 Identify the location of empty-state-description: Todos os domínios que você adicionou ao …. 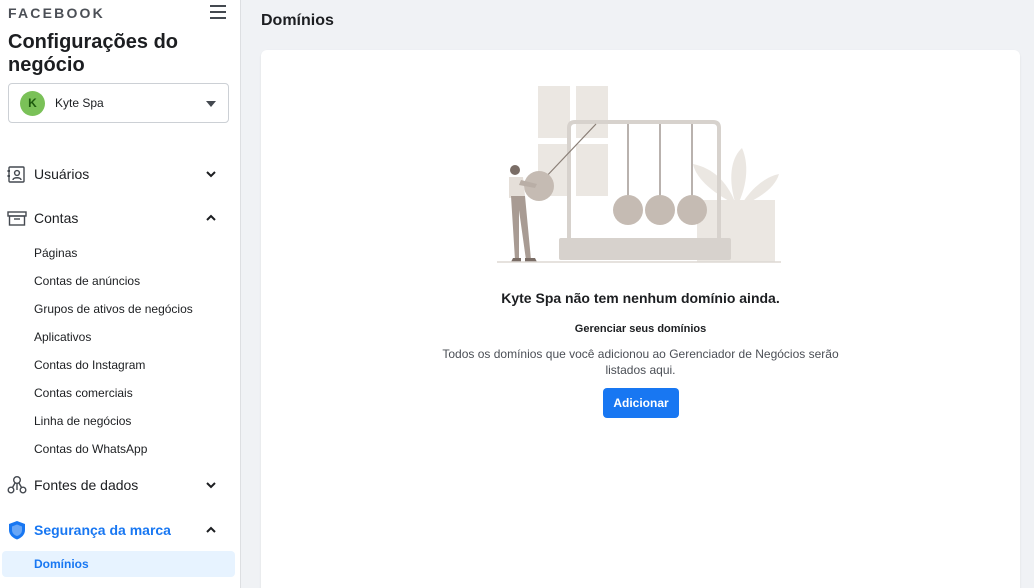
(640, 362).